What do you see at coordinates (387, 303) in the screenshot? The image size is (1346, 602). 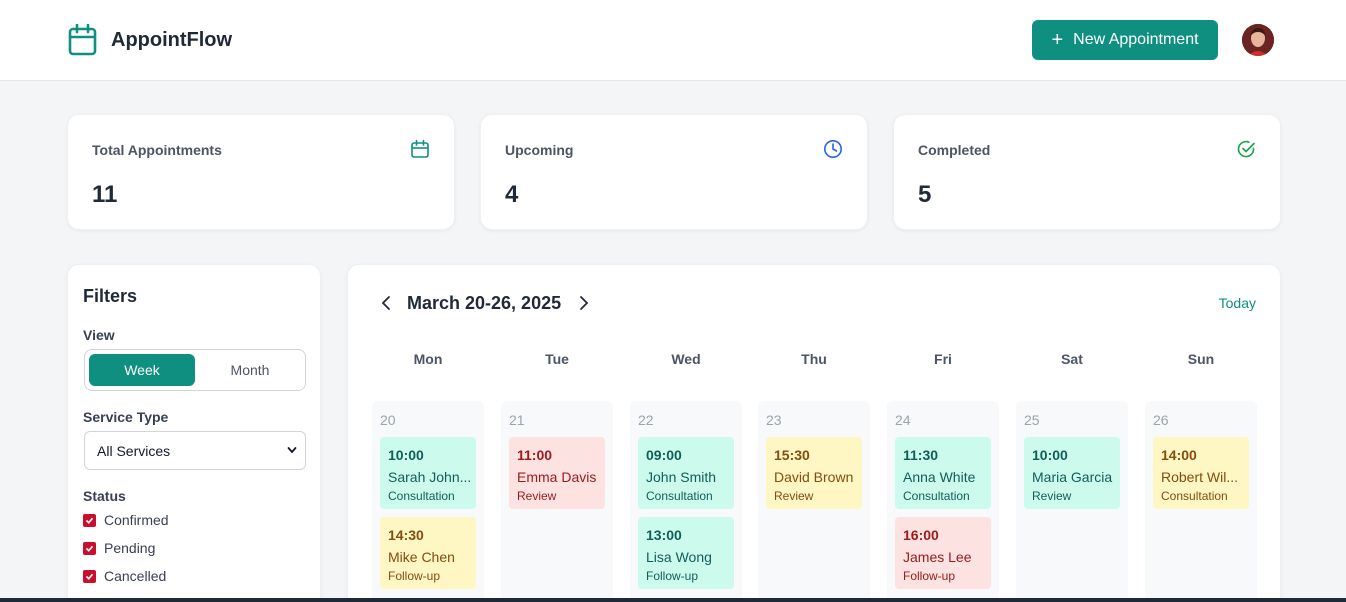 I see `chevron-left-icon` at bounding box center [387, 303].